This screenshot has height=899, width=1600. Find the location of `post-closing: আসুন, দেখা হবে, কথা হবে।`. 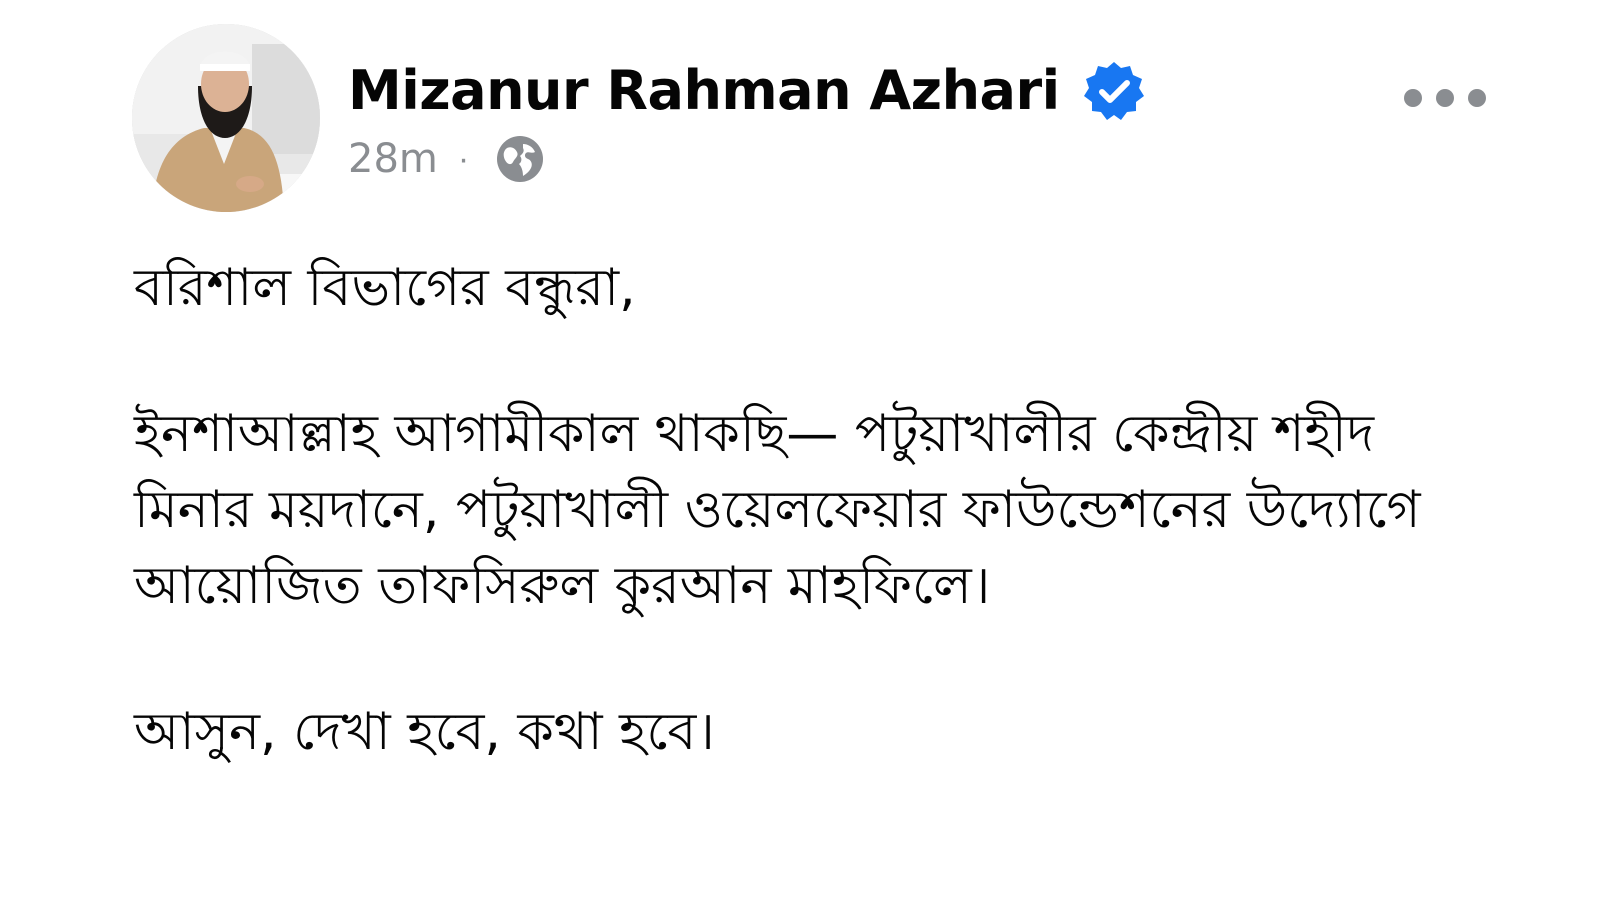

post-closing: আসুন, দেখা হবে, কথা হবে। is located at coordinates (424, 732).